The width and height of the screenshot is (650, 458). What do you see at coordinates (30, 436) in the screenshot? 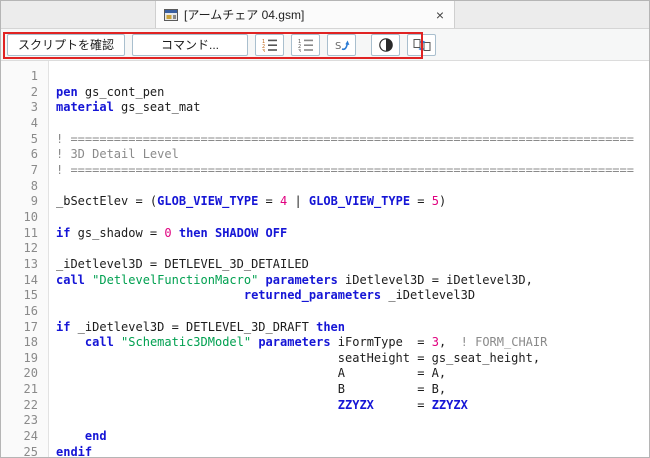
I see `line-number: 24` at bounding box center [30, 436].